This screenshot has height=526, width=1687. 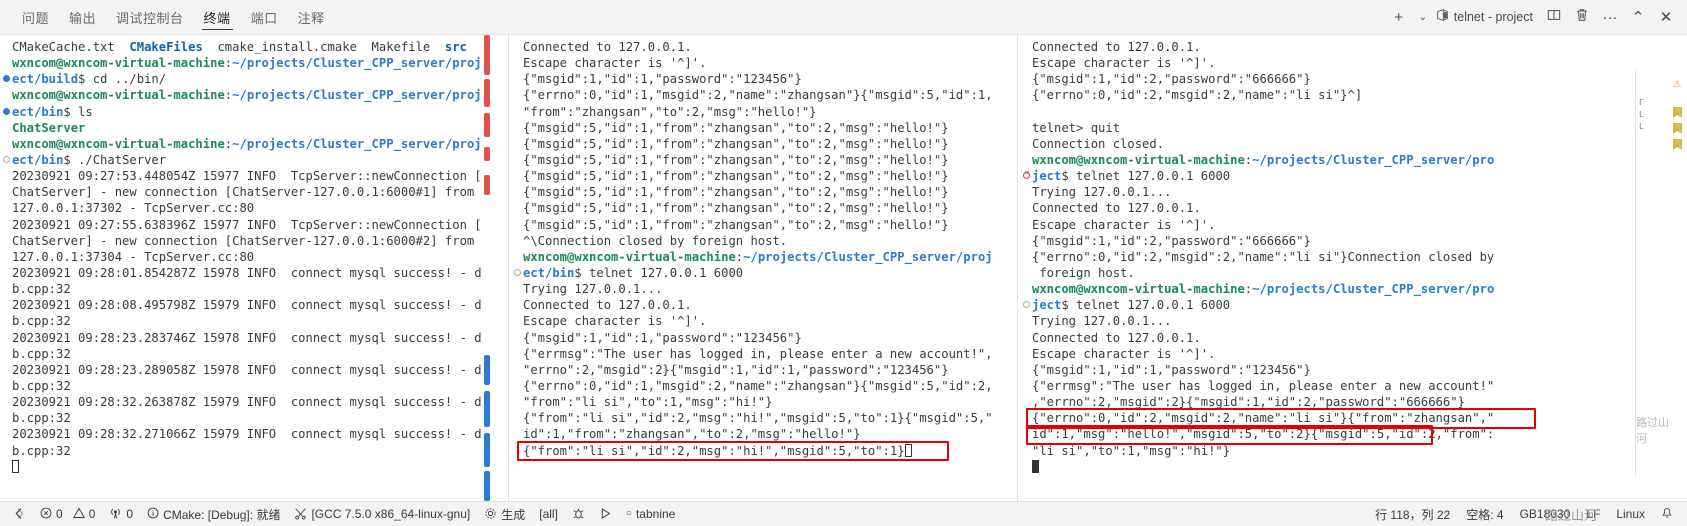 I want to click on status-cmake-debug, so click(x=578, y=514).